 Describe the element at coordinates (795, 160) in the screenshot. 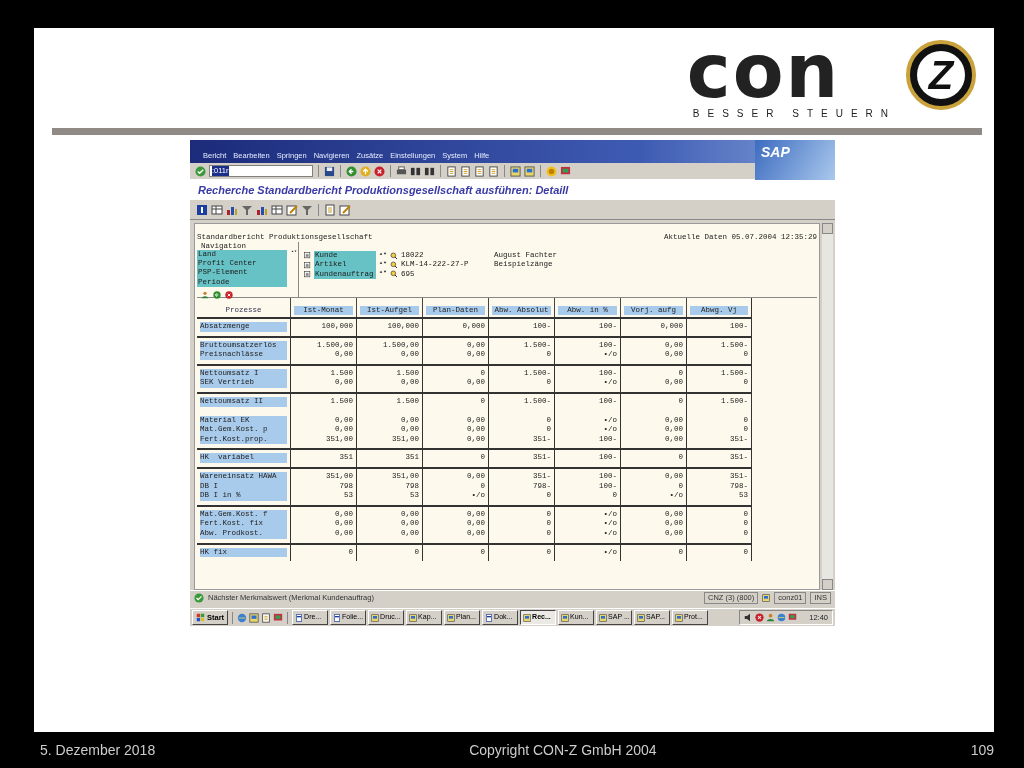

I see `sap-logo: SAP` at that location.